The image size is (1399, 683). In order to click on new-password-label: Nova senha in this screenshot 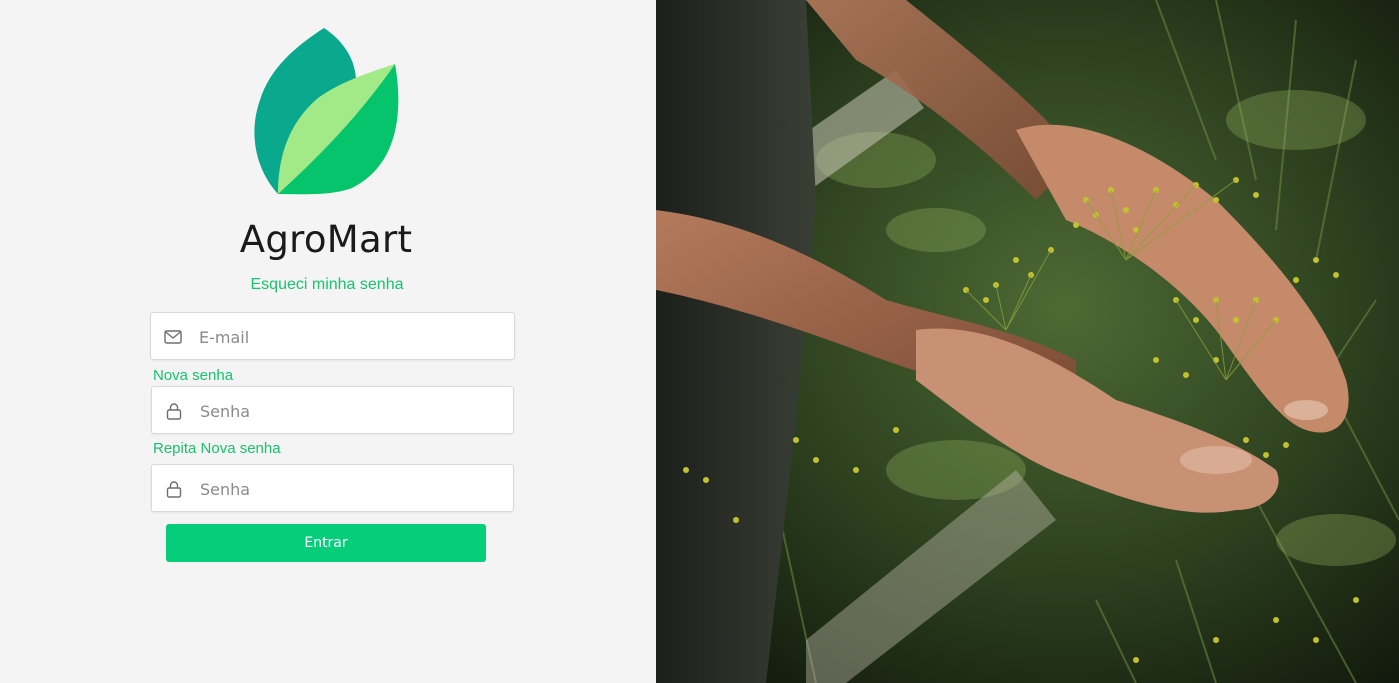, I will do `click(193, 375)`.